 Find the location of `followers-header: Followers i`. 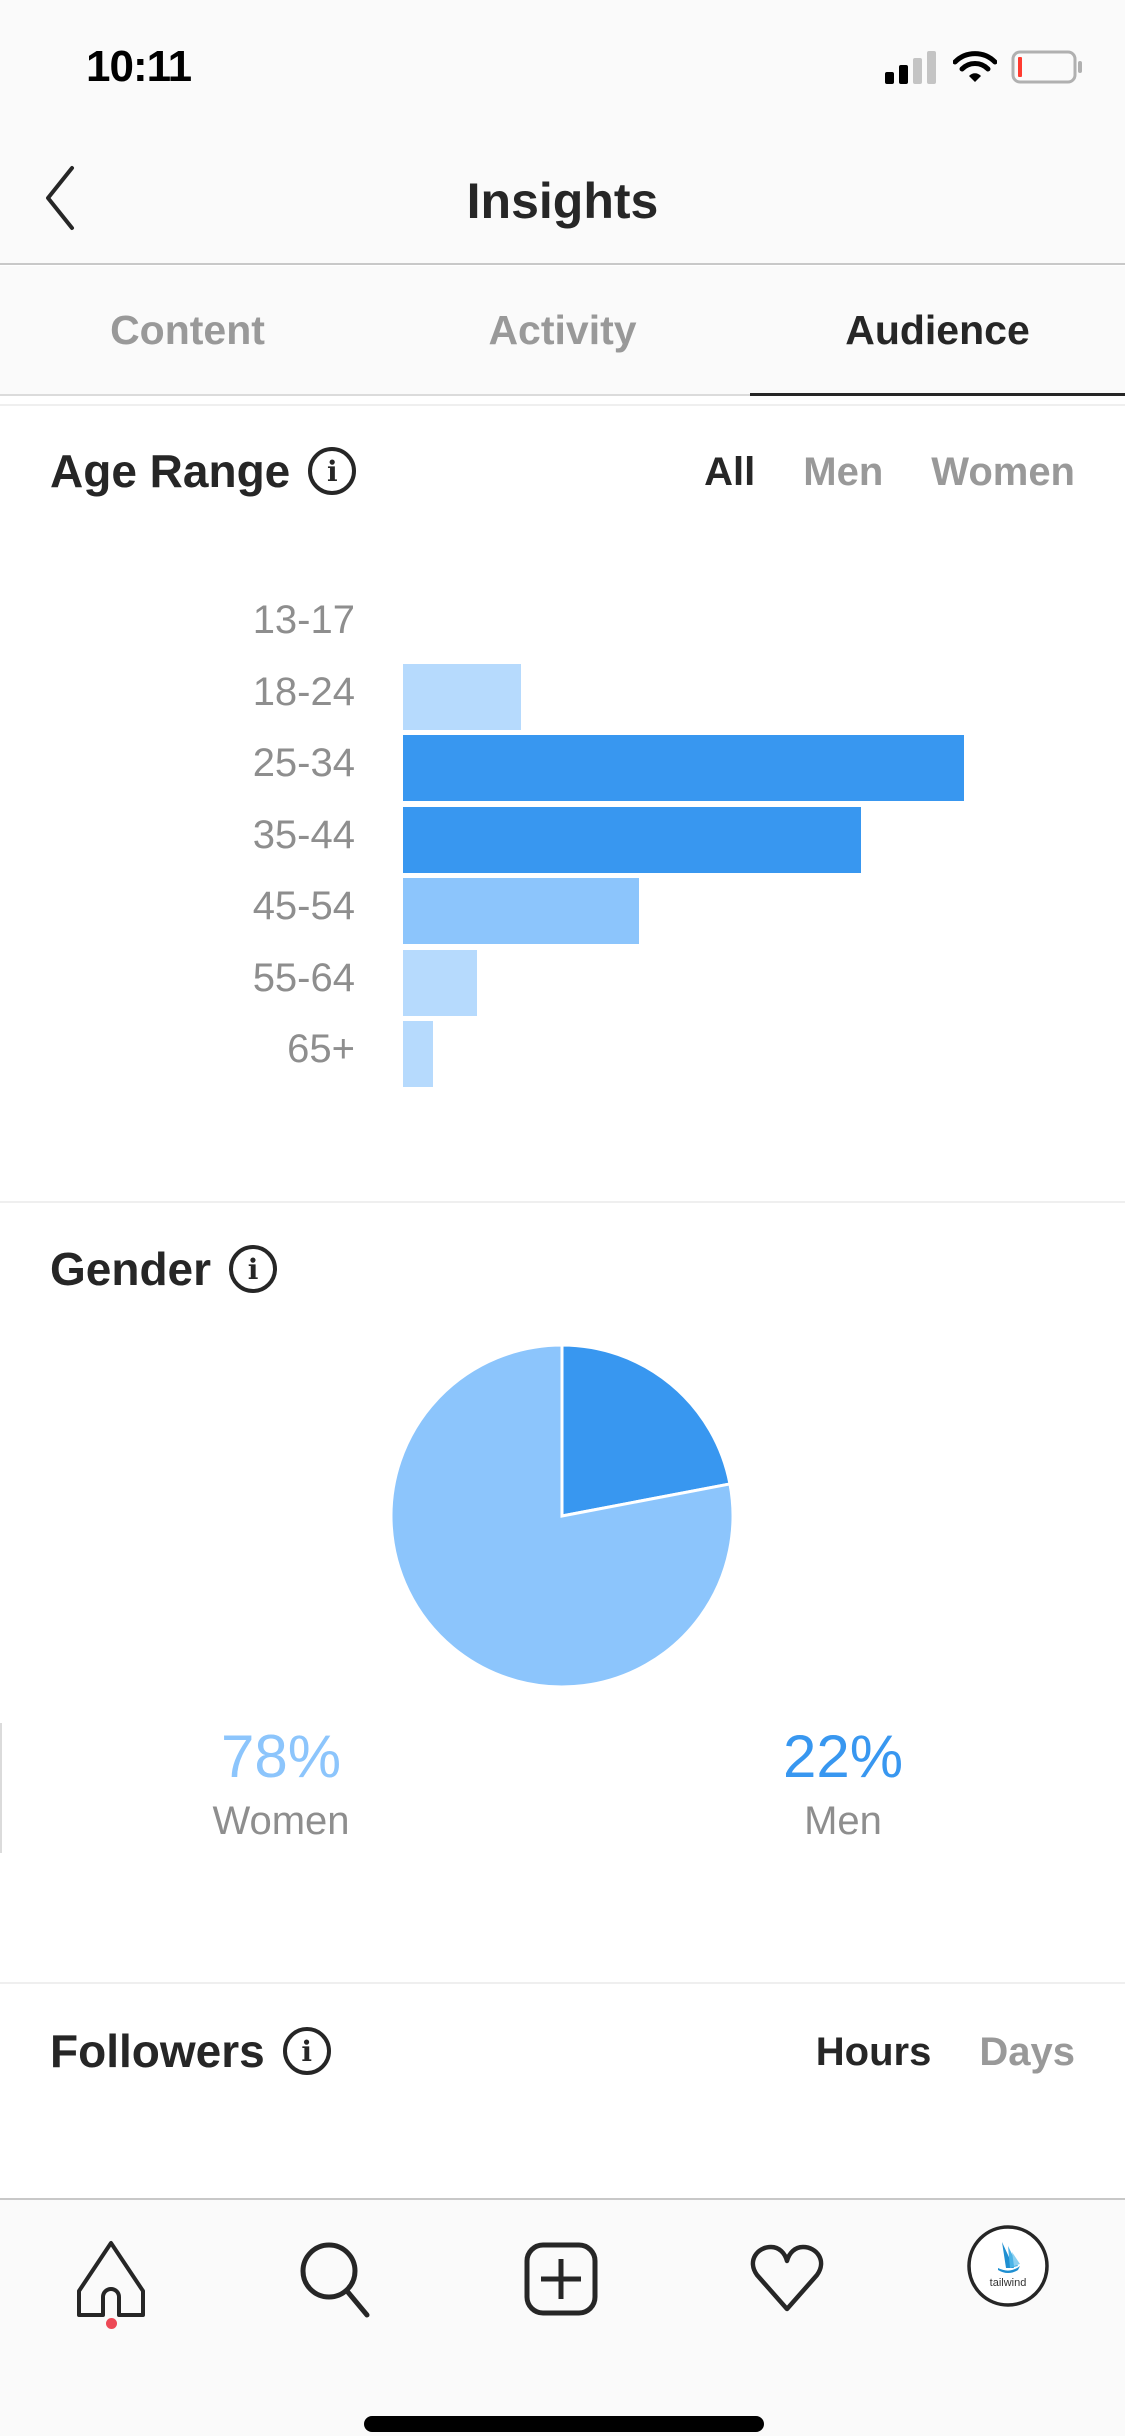

followers-header: Followers i is located at coordinates (190, 2051).